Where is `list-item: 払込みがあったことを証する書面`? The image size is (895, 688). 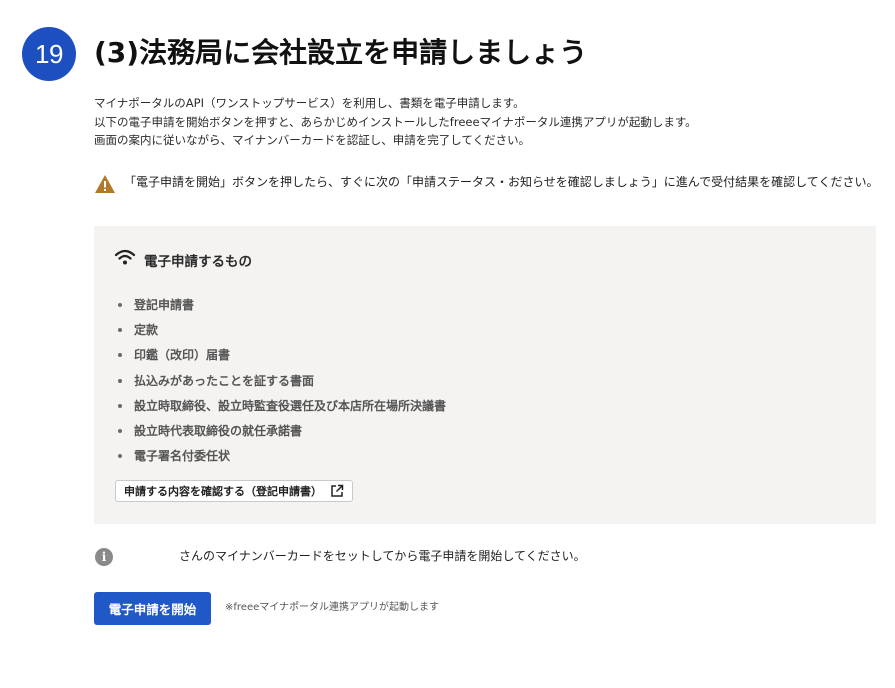
list-item: 払込みがあったことを証する書面 is located at coordinates (281, 382).